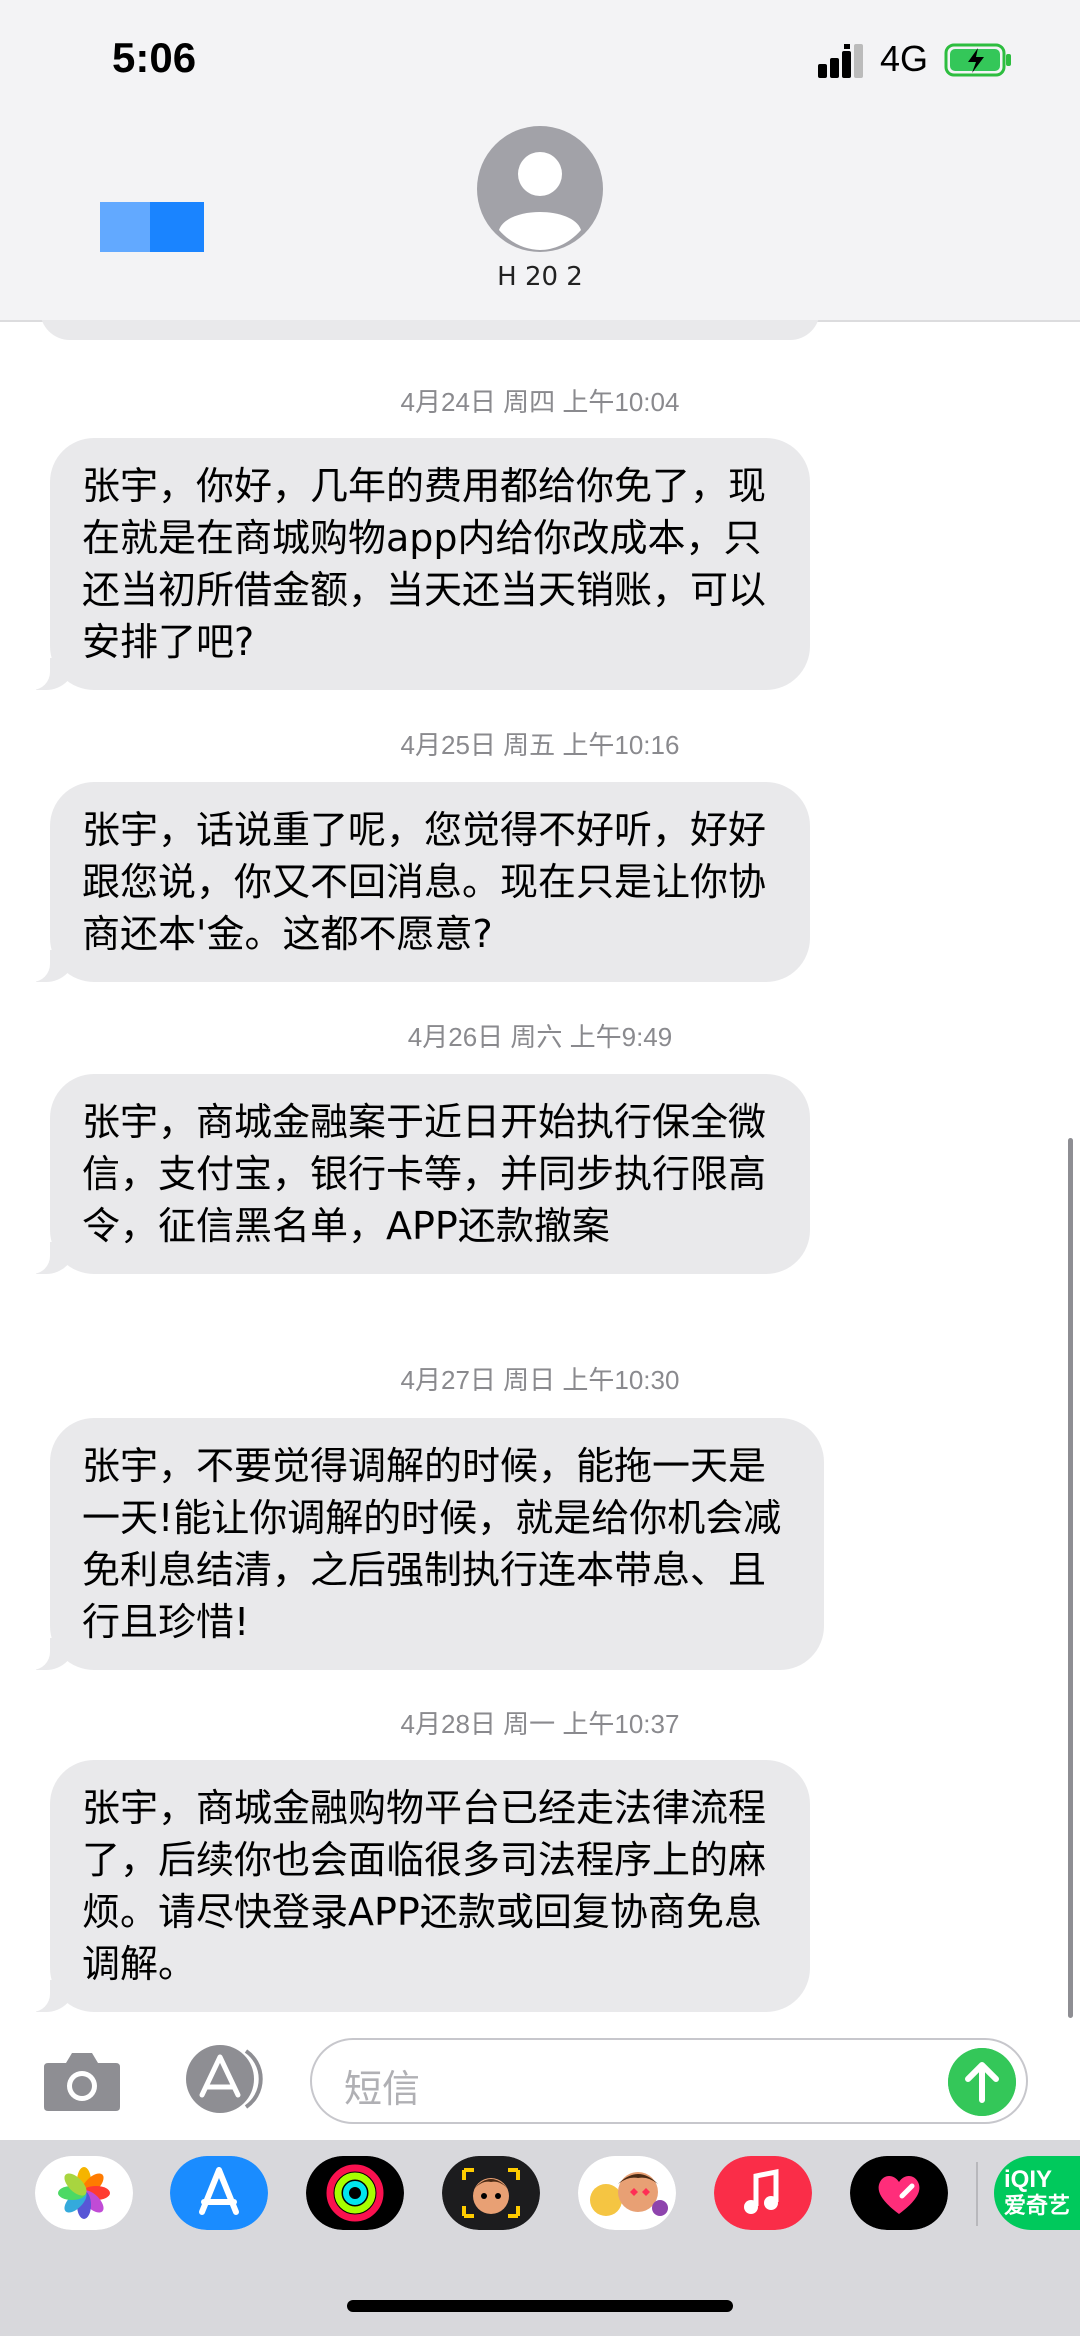 The image size is (1080, 2336). What do you see at coordinates (977, 2194) in the screenshot?
I see `drawer-divider` at bounding box center [977, 2194].